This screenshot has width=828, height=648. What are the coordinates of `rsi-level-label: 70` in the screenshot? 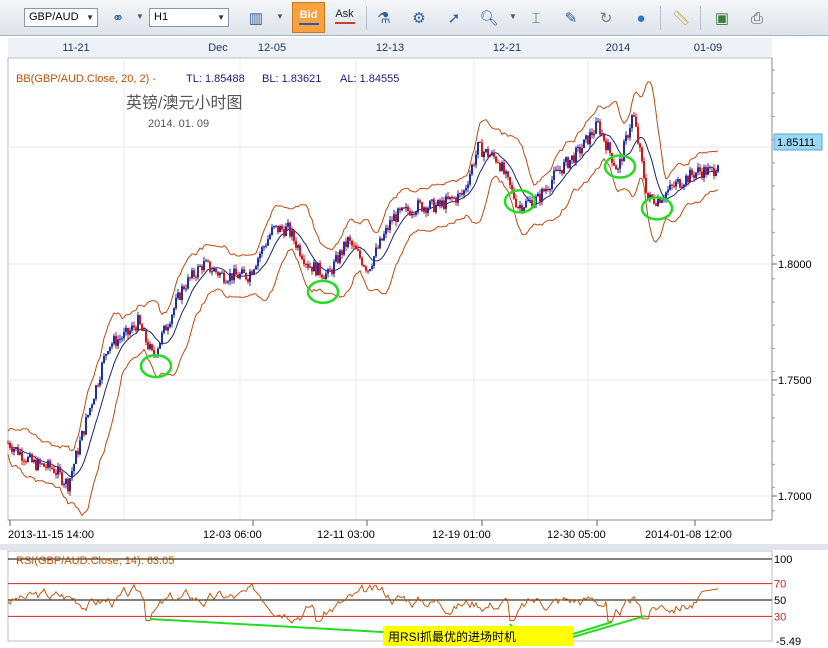 It's located at (780, 585).